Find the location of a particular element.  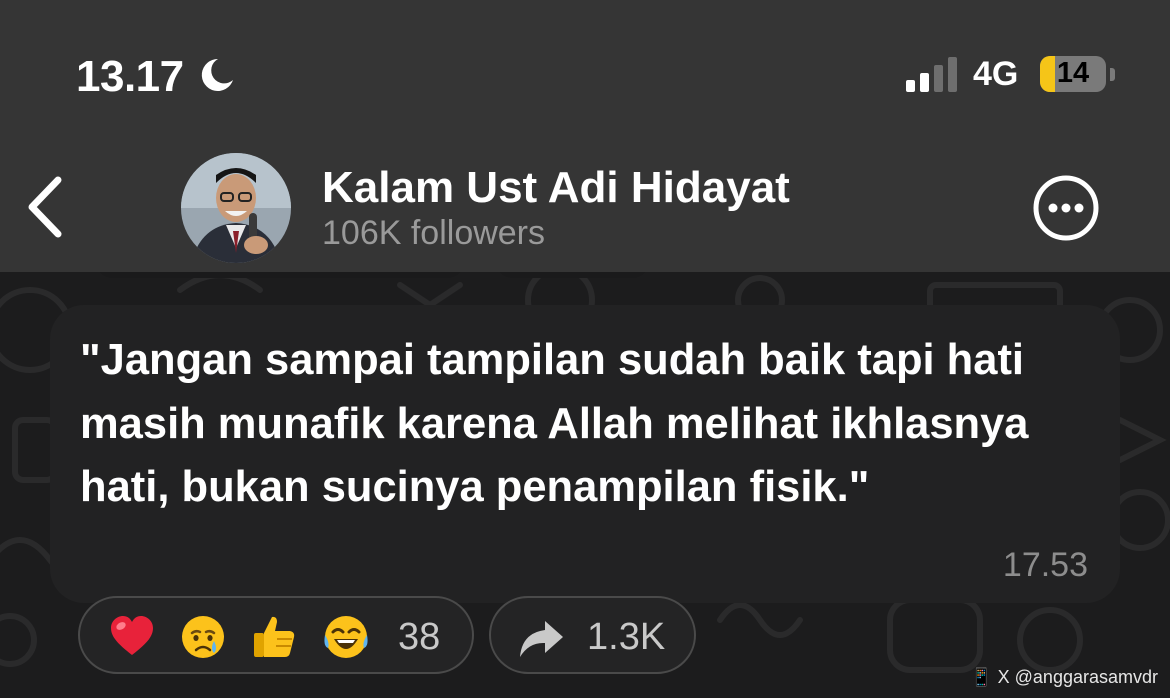

watermark: 📱 X @anggarasamvdr is located at coordinates (1064, 677).